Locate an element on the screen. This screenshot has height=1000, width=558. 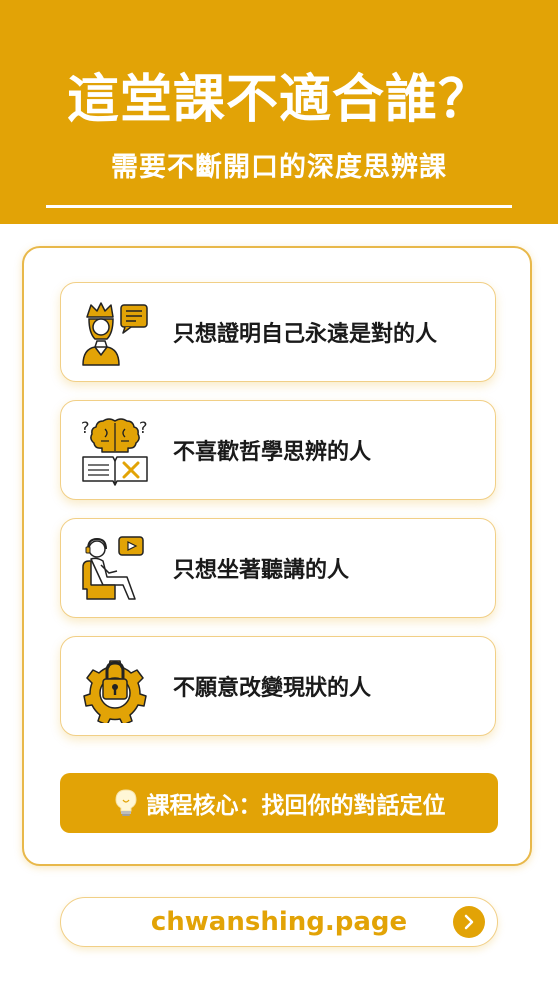
item-label: 不喜歡哲學思辨的人 is located at coordinates (272, 452).